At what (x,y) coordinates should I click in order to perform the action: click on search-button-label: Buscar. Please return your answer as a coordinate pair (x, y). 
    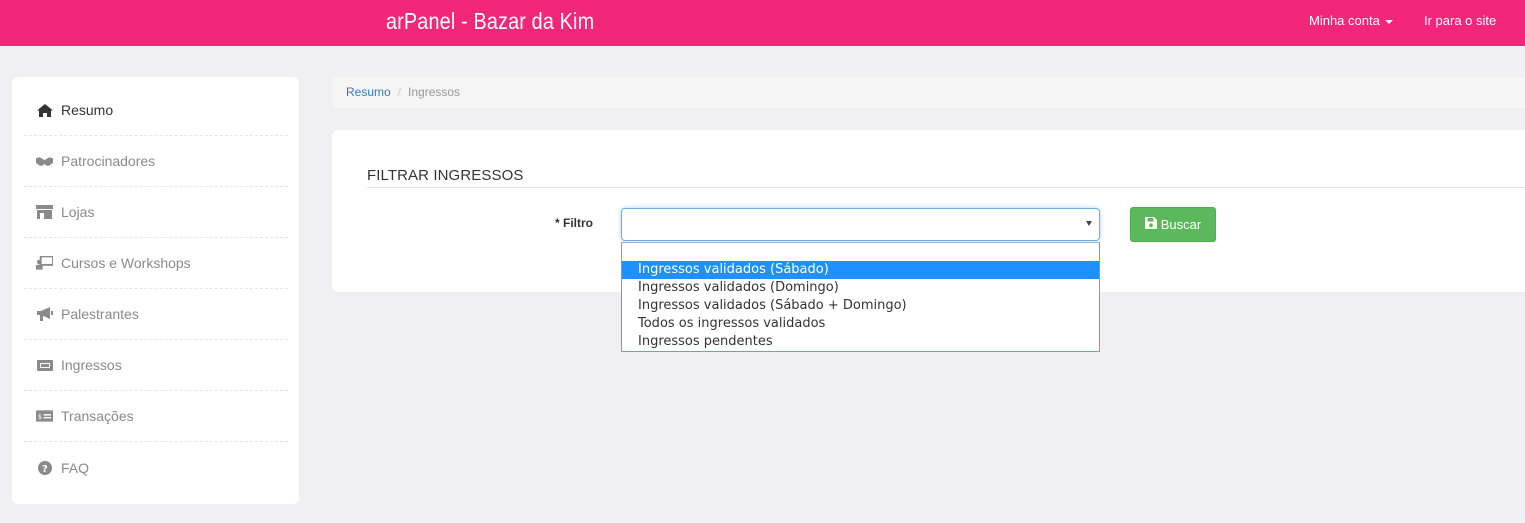
    Looking at the image, I should click on (1181, 224).